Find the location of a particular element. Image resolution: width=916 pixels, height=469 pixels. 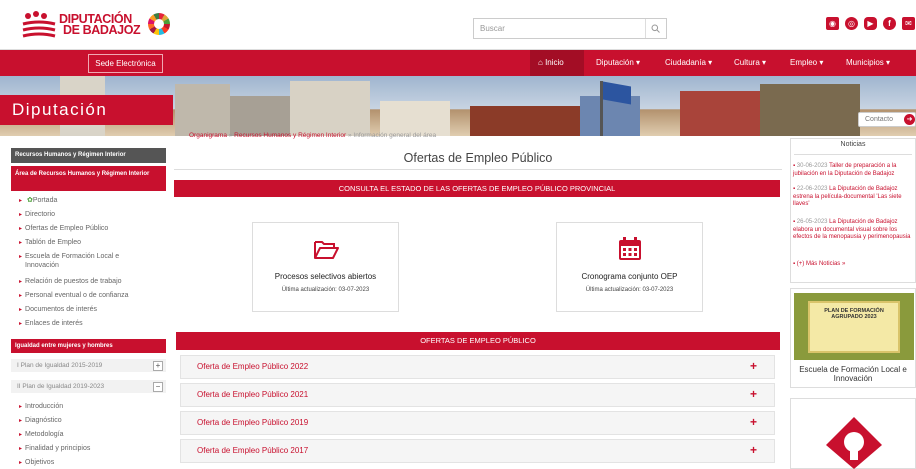

nav-item-diputacion: Diputación ▾ is located at coordinates (618, 63).